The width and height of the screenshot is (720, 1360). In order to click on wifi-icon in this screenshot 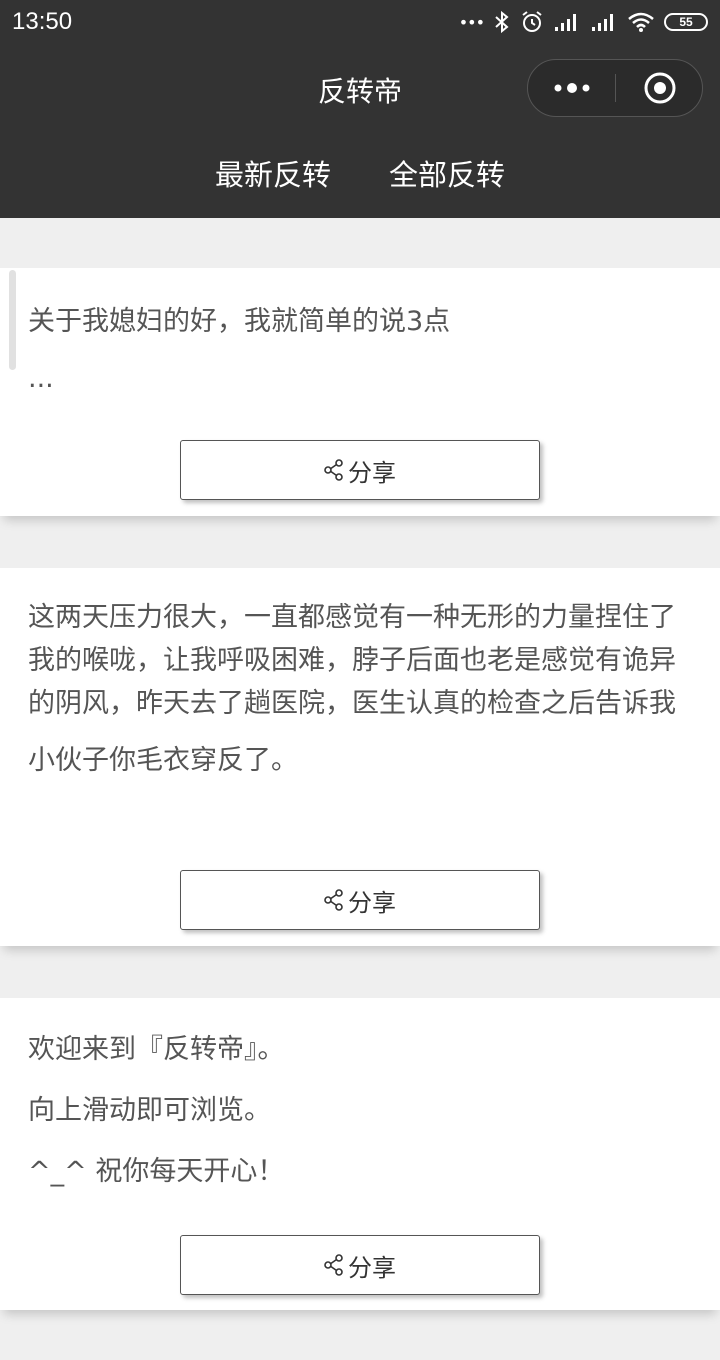, I will do `click(641, 22)`.